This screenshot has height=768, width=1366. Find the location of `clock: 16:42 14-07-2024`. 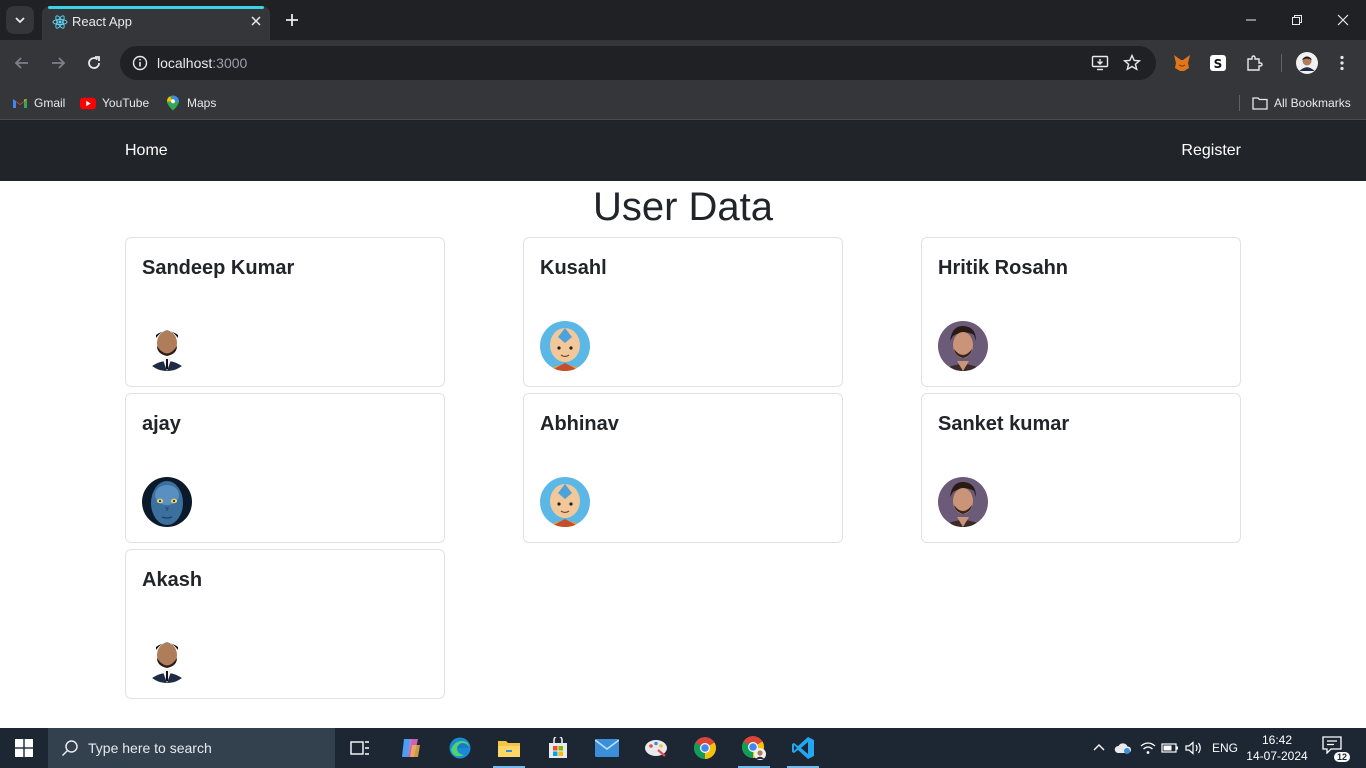

clock: 16:42 14-07-2024 is located at coordinates (1277, 748).